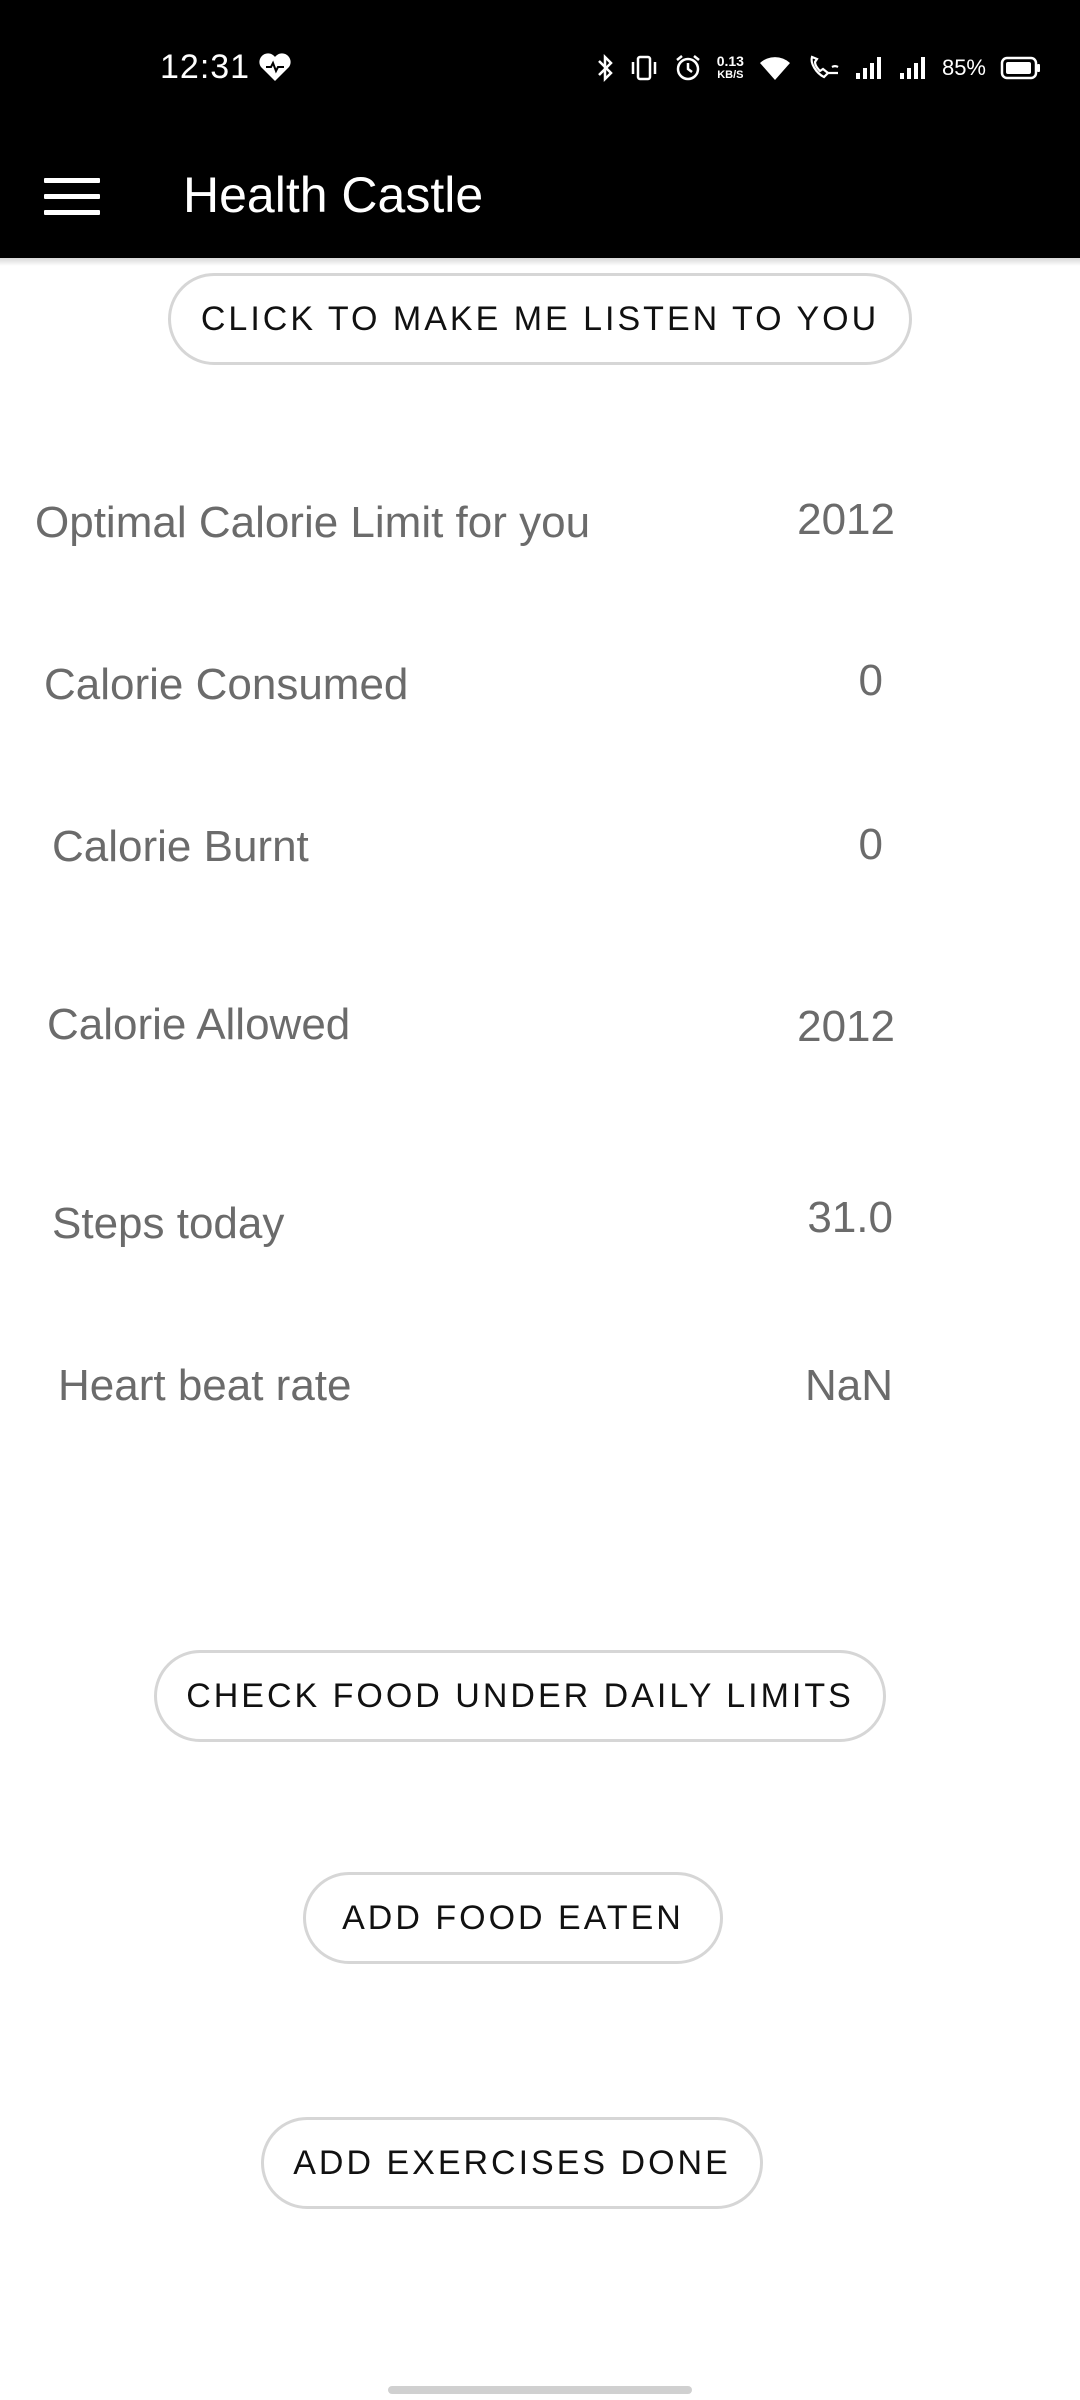  I want to click on calorie-consumed-label: Calorie Consumed, so click(226, 684).